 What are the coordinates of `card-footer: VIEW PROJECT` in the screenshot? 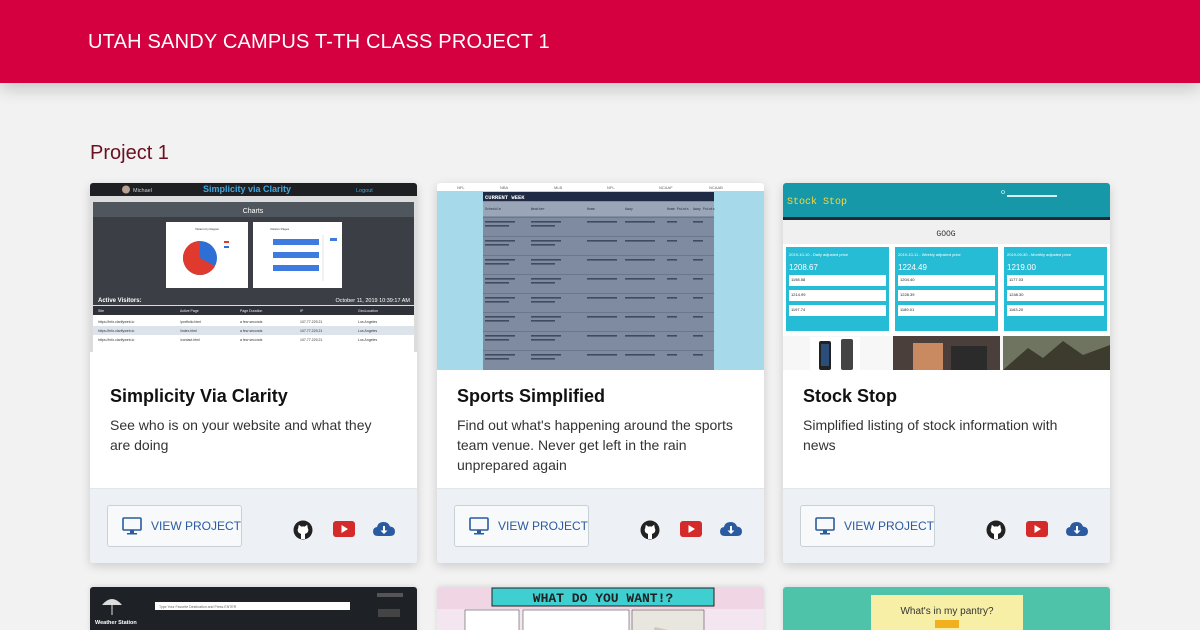 It's located at (253, 525).